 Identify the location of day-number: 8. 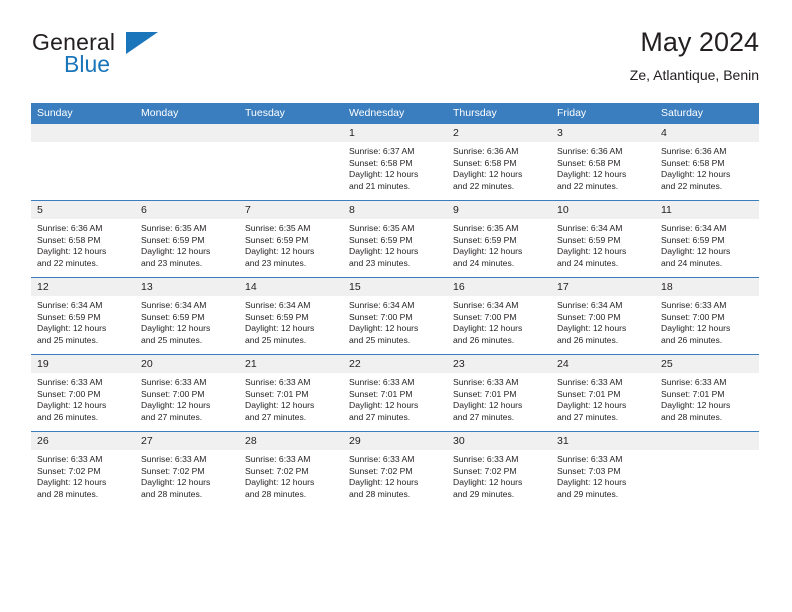
(395, 210).